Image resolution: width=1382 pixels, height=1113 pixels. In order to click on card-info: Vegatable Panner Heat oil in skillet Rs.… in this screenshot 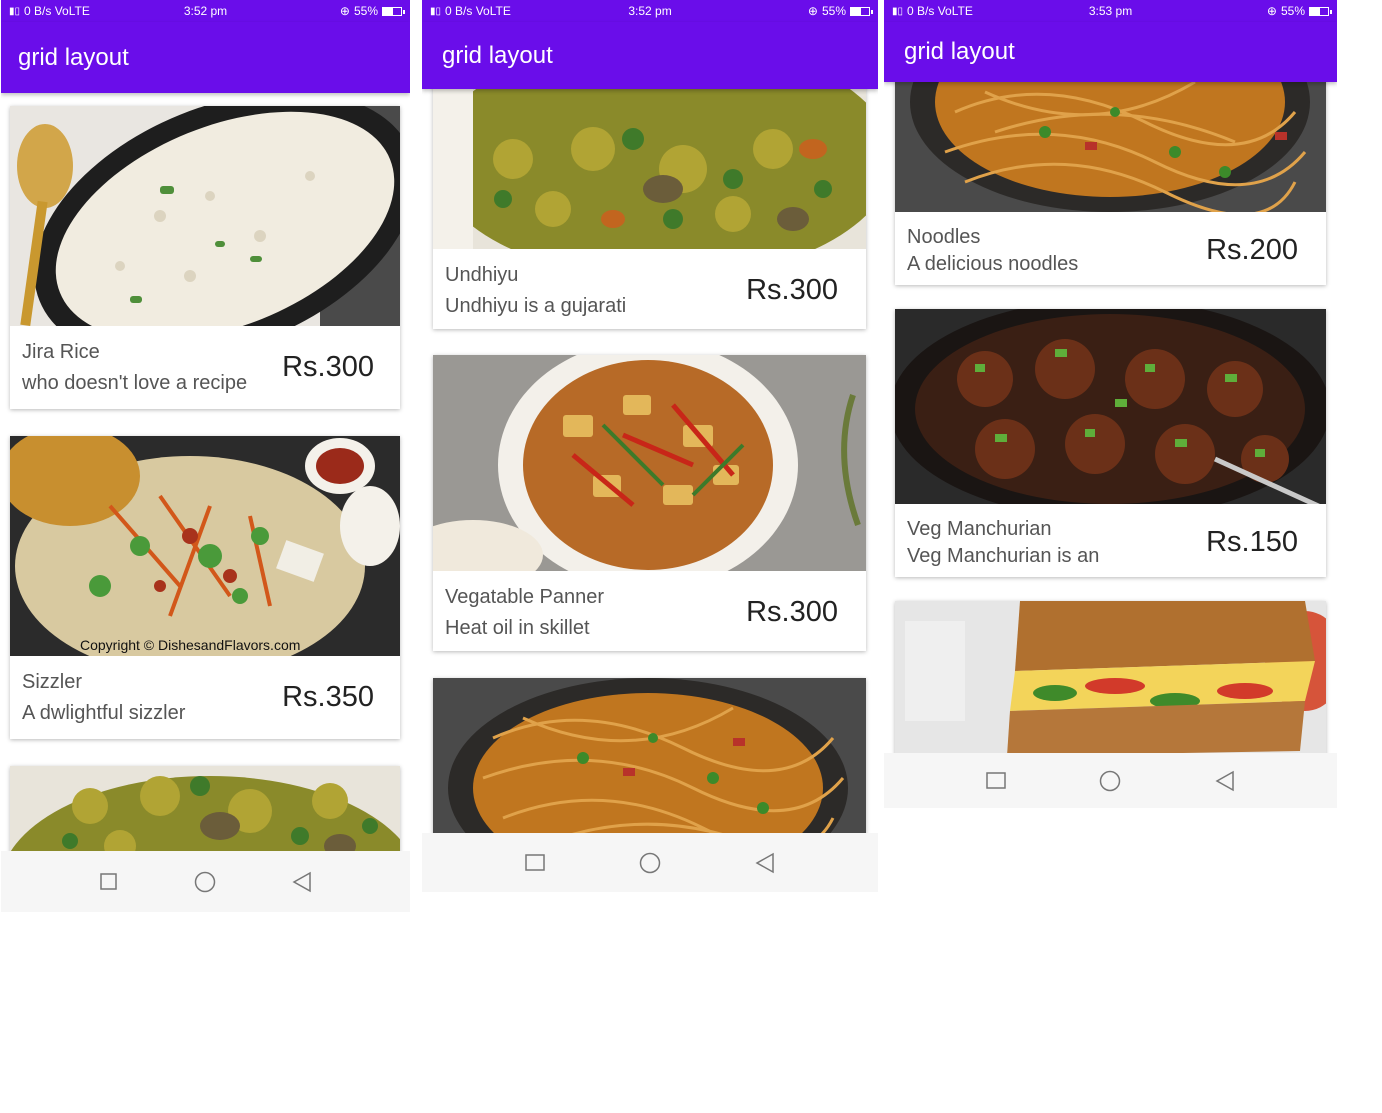, I will do `click(649, 611)`.